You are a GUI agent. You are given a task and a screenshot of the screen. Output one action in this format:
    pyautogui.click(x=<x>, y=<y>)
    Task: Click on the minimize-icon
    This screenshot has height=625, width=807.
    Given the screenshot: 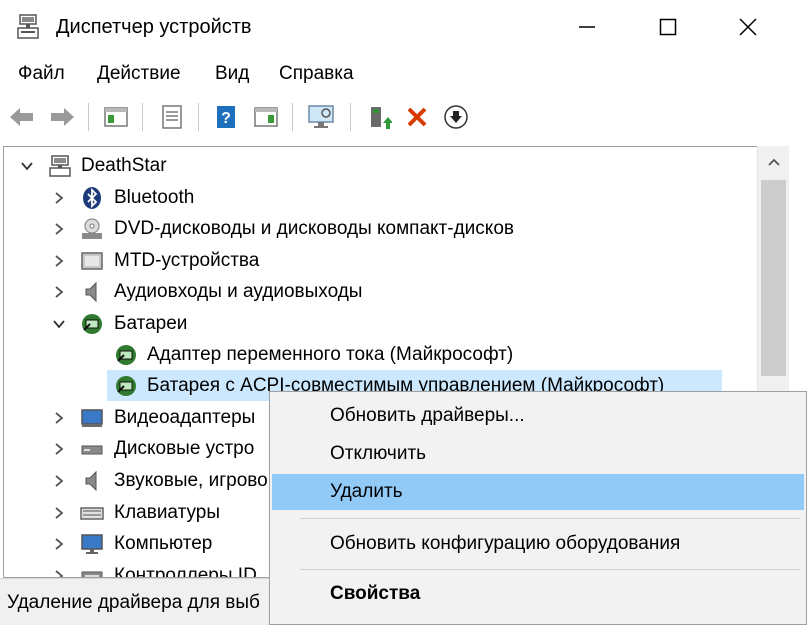 What is the action you would take?
    pyautogui.click(x=587, y=27)
    